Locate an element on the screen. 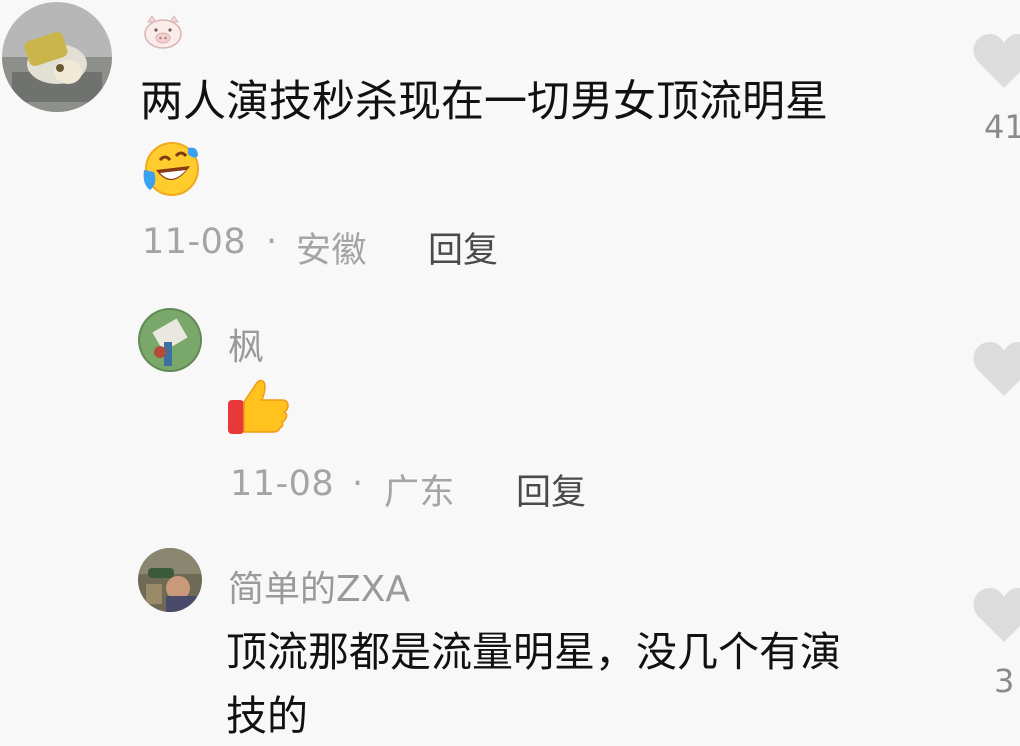 This screenshot has width=1020, height=746. comment-text: 两人演技秒杀现在一切男女顶流明星 is located at coordinates (484, 102).